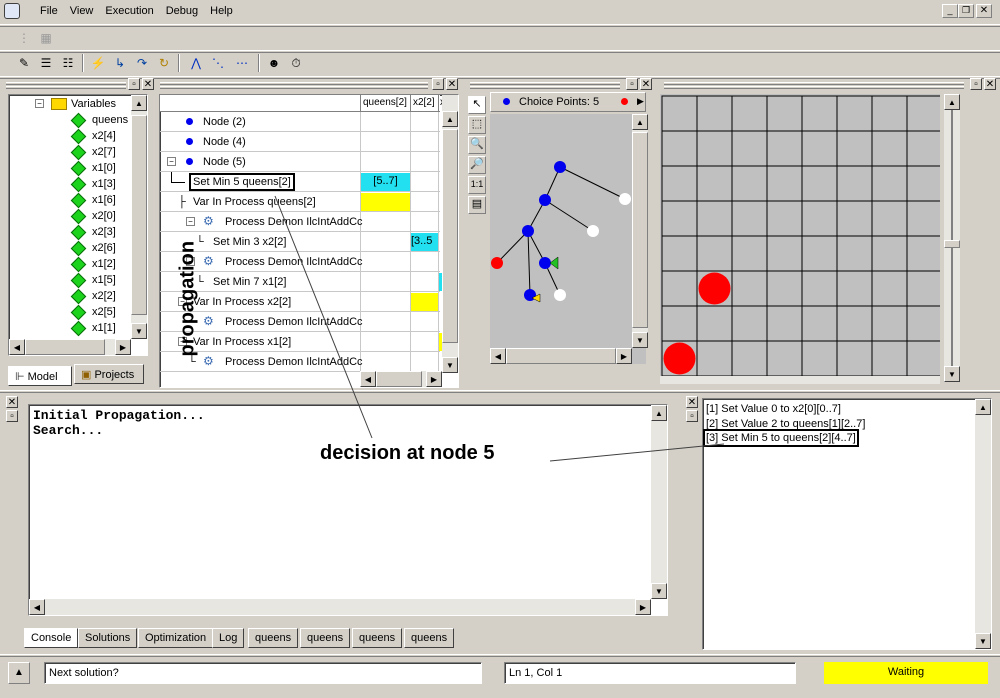 The height and width of the screenshot is (698, 1000). I want to click on close-window-button: ✕, so click(984, 11).